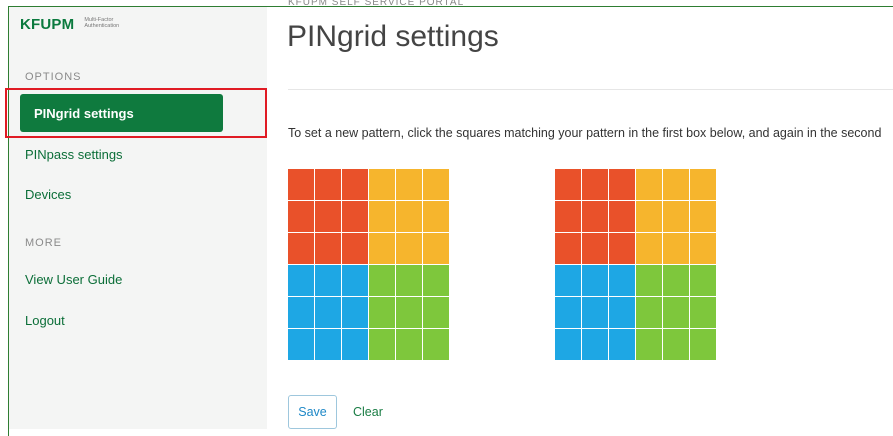 This screenshot has height=436, width=893. Describe the element at coordinates (73, 279) in the screenshot. I see `sidebar-item-view-user-guide: View User Guide` at that location.